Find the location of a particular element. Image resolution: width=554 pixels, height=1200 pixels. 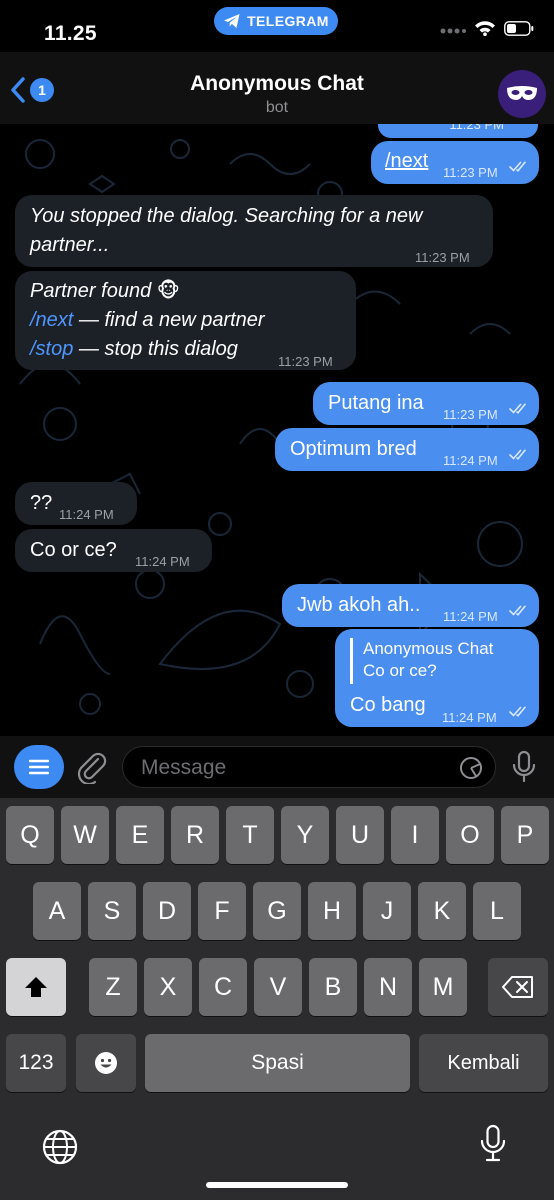

key-k: K is located at coordinates (442, 911).